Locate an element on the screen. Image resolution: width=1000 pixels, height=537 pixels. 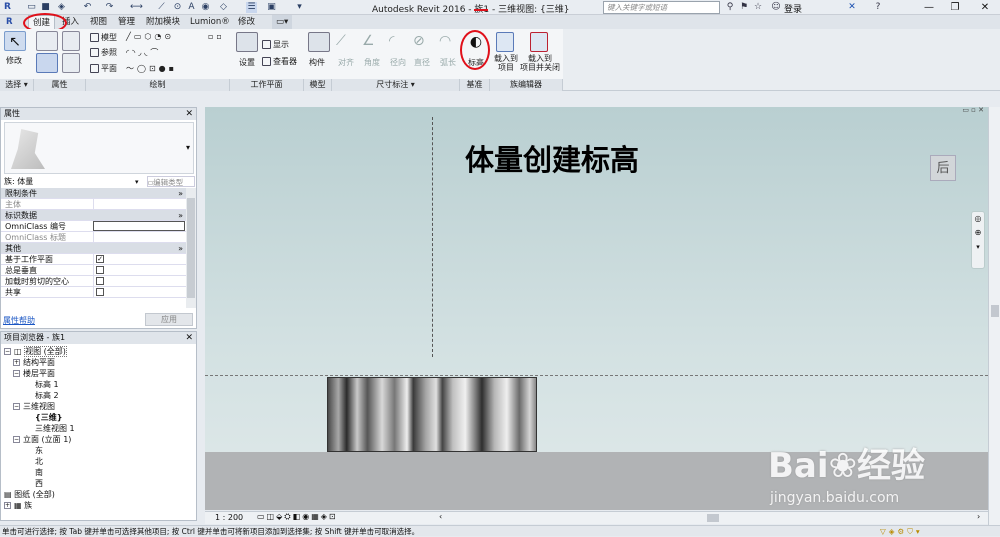
tree-structural-plans: + 结构平面 is located at coordinates (34, 362).